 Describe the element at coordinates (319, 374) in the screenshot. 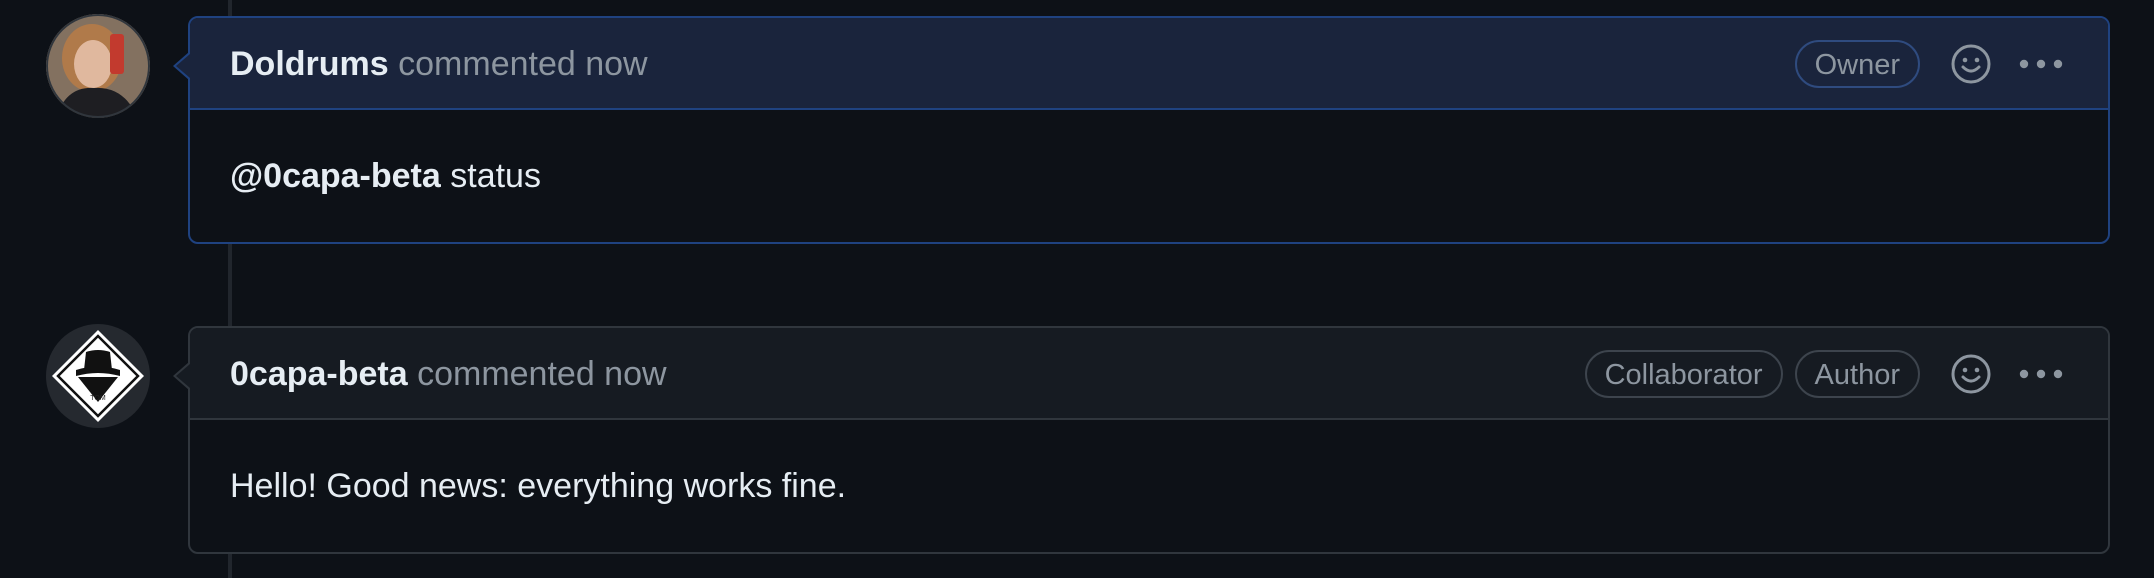

I see `comment-author-link: 0capa-beta` at that location.